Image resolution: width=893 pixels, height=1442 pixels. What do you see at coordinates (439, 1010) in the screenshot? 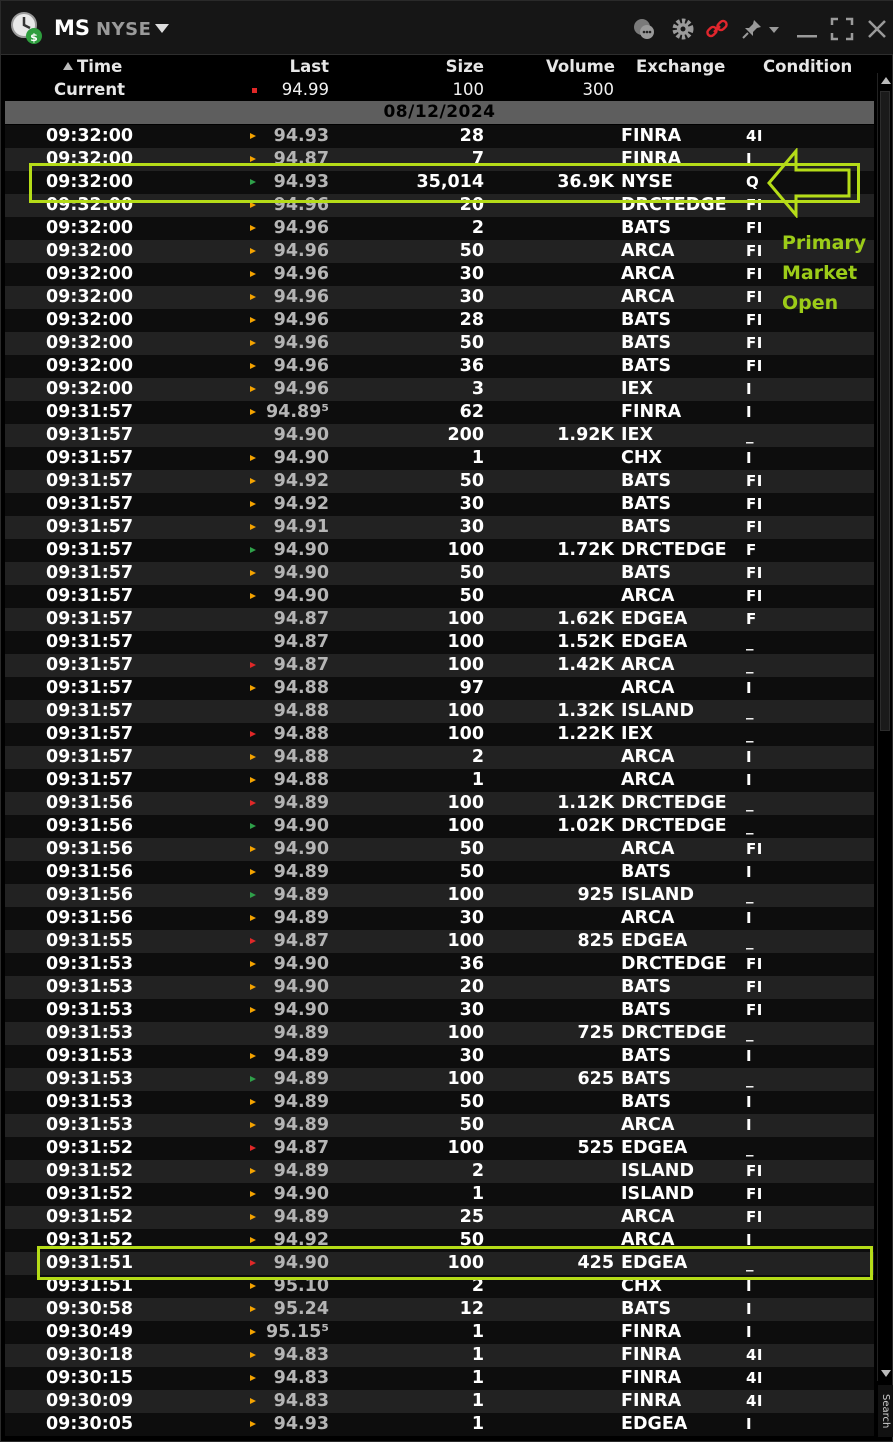
I see `table-row: 09:31:53 94.90 30 BATS FI` at bounding box center [439, 1010].